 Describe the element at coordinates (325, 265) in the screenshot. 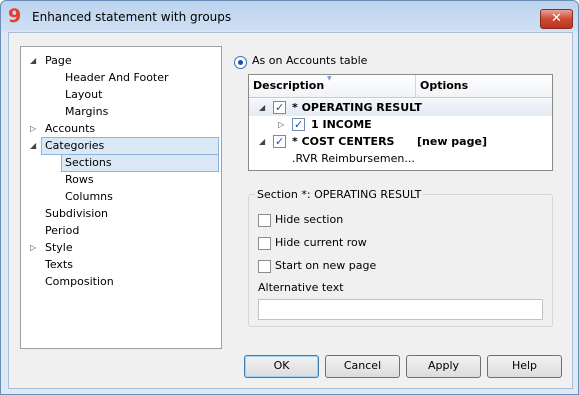

I see `start-on-new-page-label: Start on new page` at that location.